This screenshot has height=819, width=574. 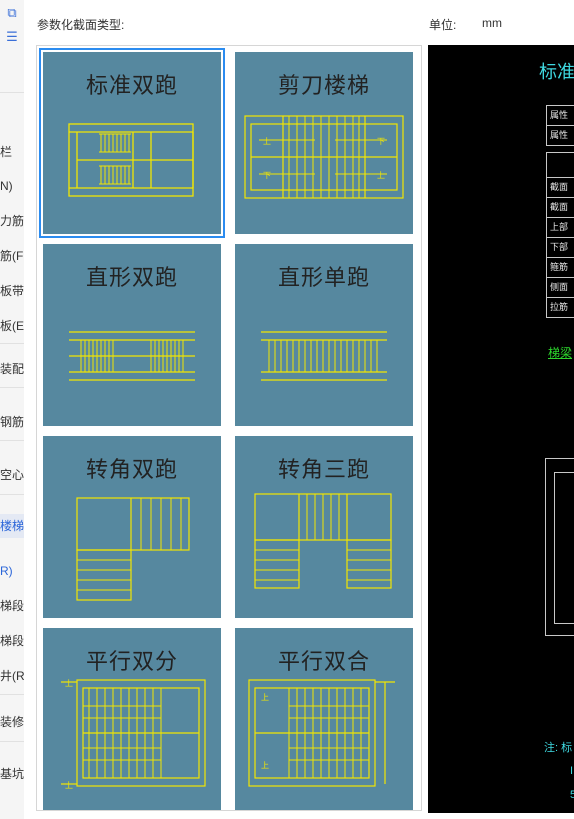 I want to click on sidebar-item-5: 板(E, so click(x=12, y=326).